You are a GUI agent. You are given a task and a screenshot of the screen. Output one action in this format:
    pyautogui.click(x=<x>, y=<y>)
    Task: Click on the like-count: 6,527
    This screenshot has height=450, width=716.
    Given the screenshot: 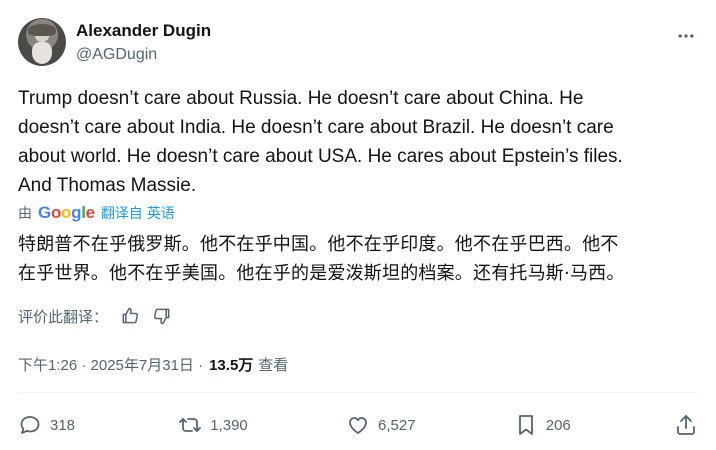 What is the action you would take?
    pyautogui.click(x=396, y=425)
    